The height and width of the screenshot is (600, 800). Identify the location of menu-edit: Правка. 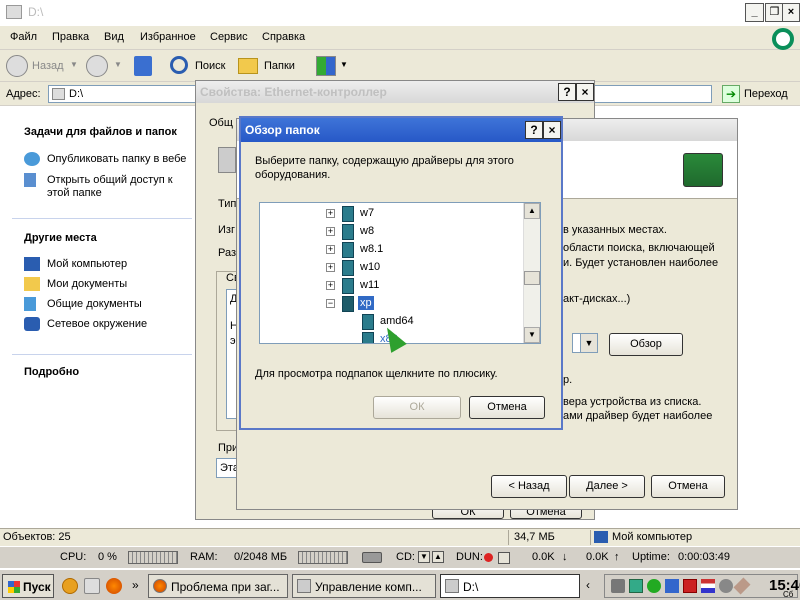
(70, 37).